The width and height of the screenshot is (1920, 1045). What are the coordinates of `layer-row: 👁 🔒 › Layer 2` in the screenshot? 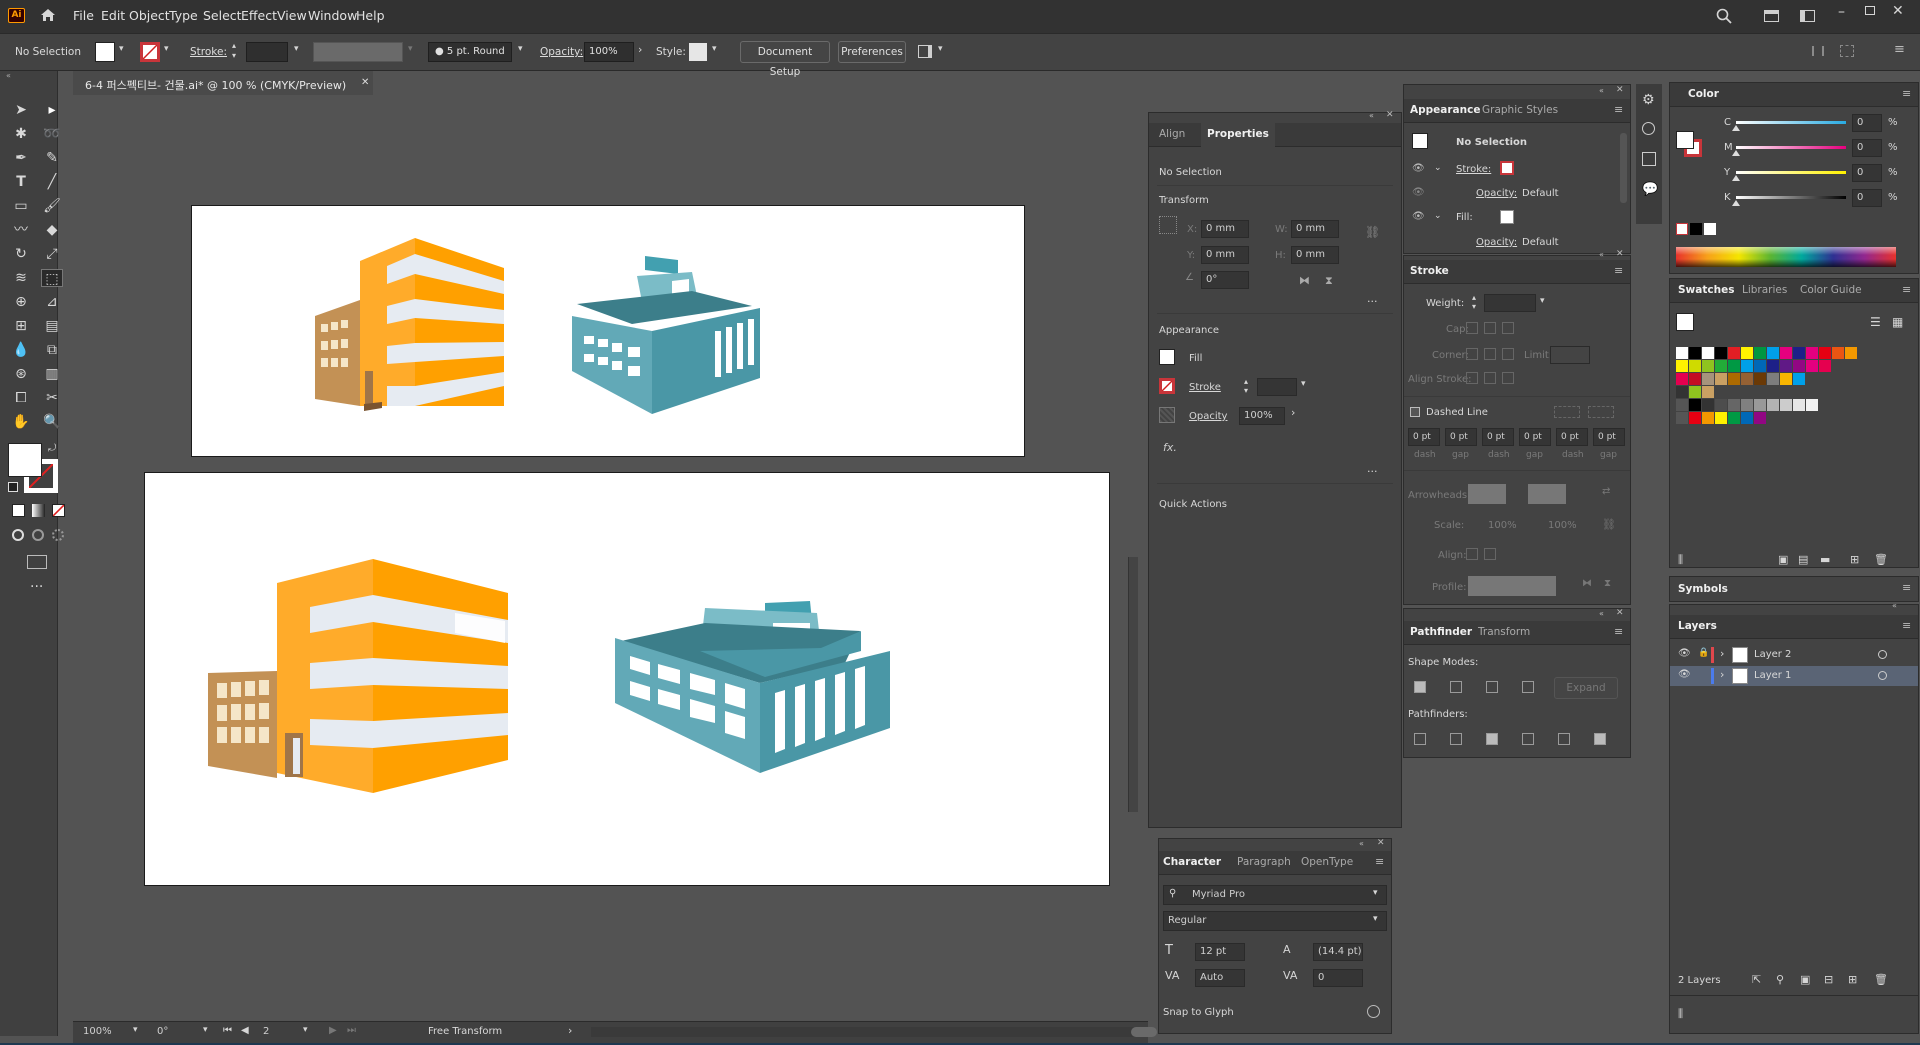 It's located at (1794, 655).